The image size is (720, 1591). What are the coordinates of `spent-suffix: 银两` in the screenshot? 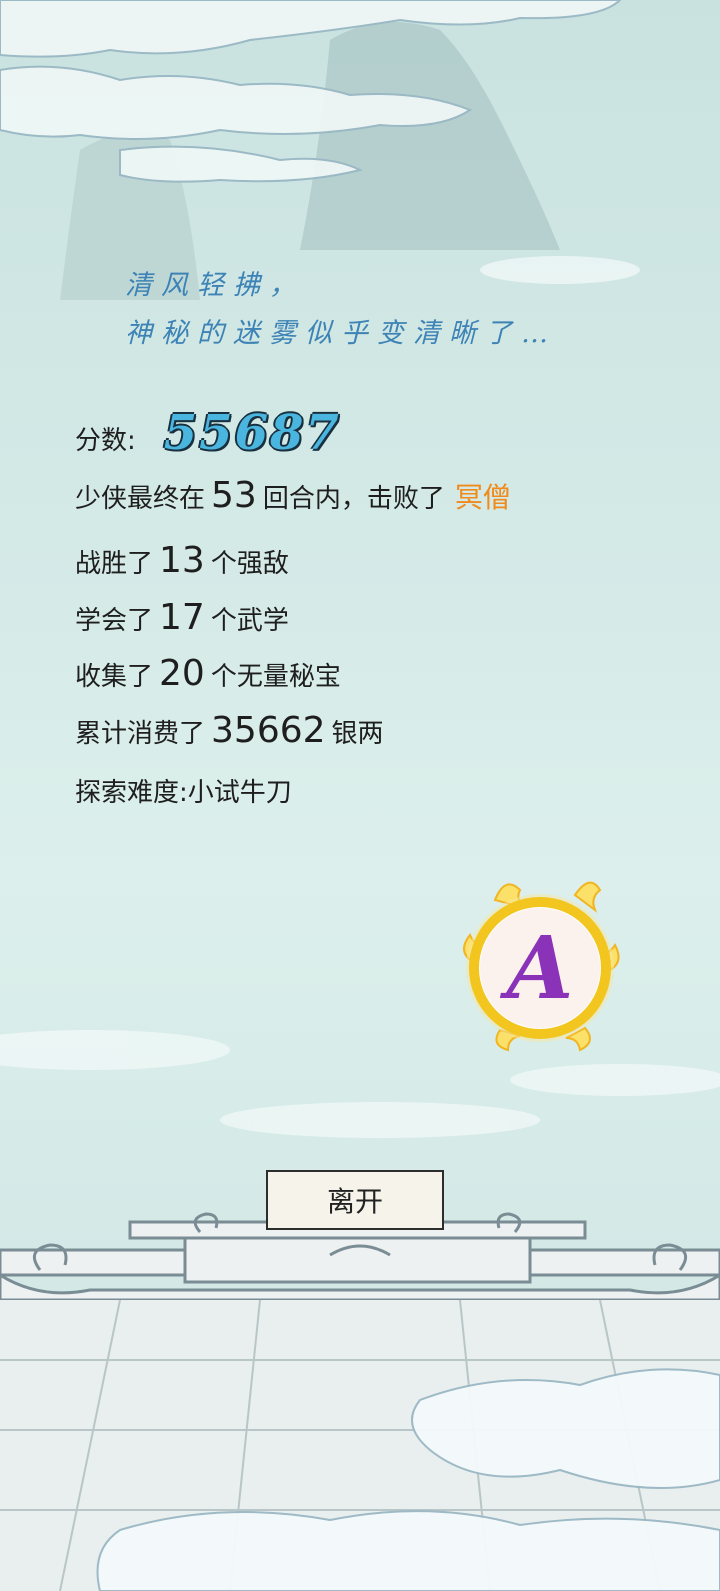 It's located at (357, 734).